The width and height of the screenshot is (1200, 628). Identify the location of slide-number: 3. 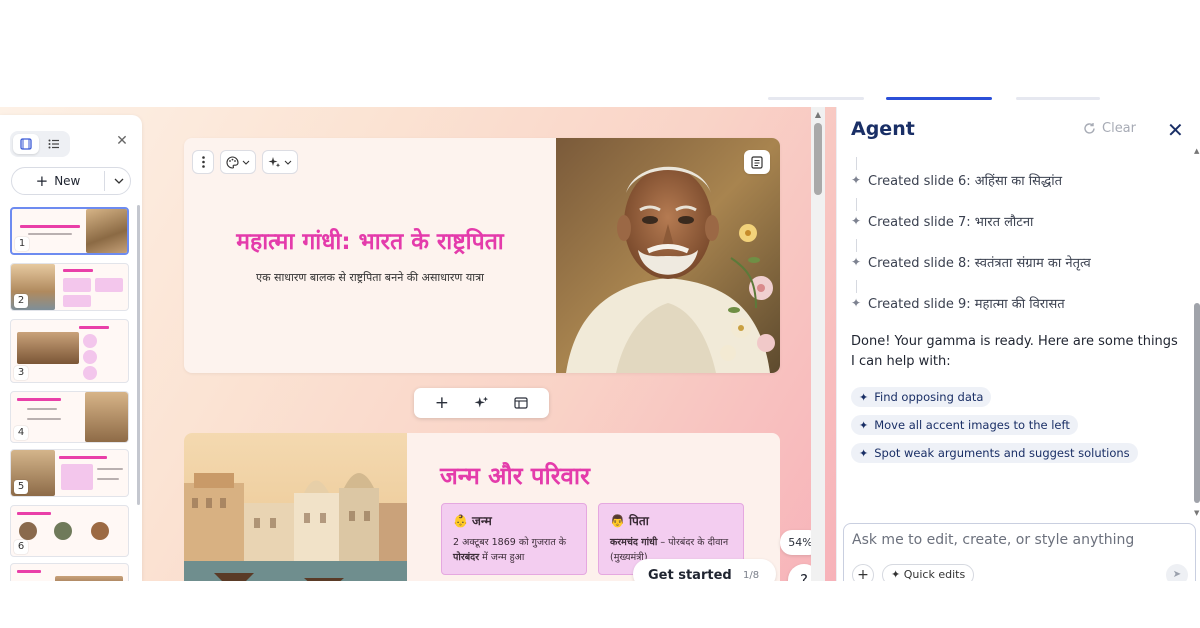
(21, 373).